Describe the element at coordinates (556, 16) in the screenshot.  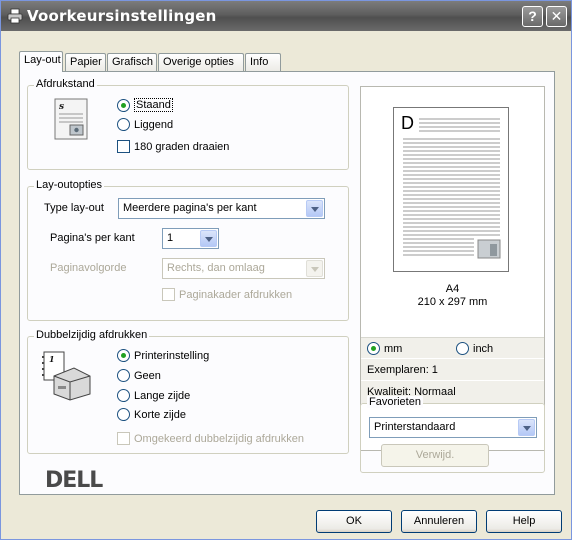
I see `close-button: ✕` at that location.